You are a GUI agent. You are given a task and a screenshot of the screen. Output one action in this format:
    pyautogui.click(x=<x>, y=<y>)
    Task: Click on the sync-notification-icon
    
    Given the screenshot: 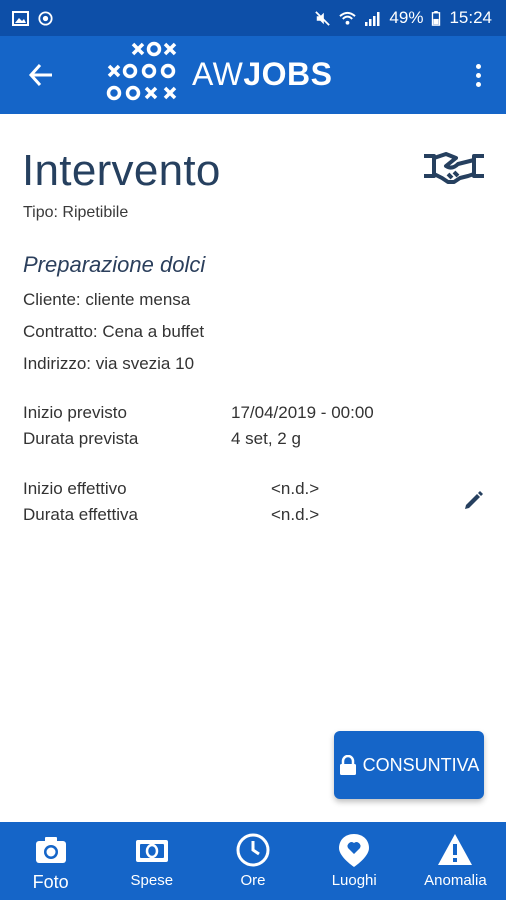 What is the action you would take?
    pyautogui.click(x=45, y=18)
    